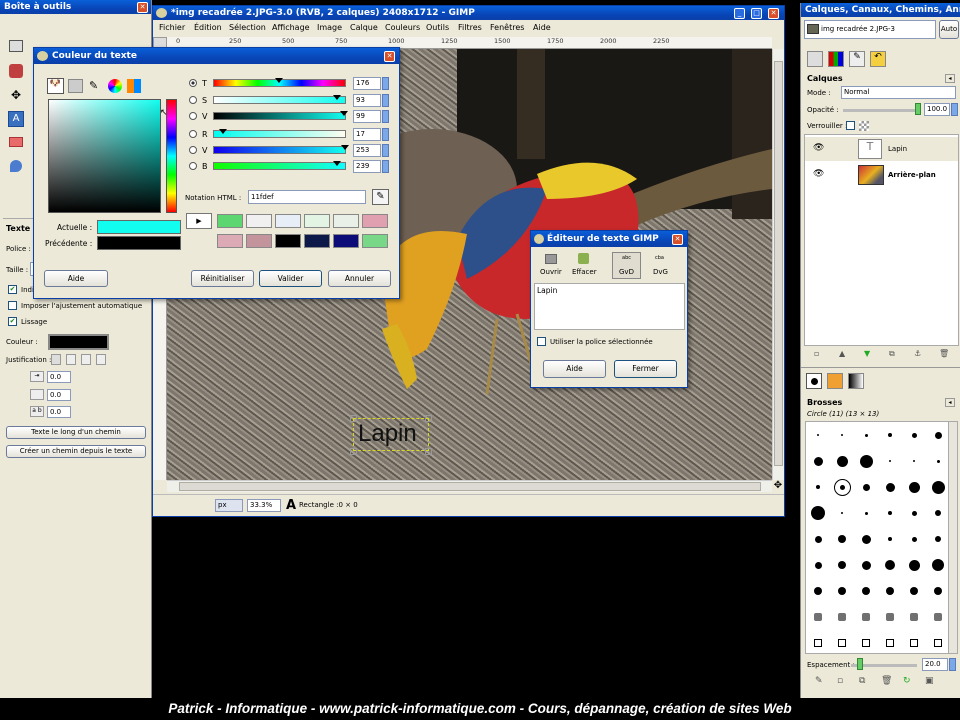  What do you see at coordinates (76, 432) in the screenshot?
I see `text-along-path-button: Texte le long d'un chemin` at bounding box center [76, 432].